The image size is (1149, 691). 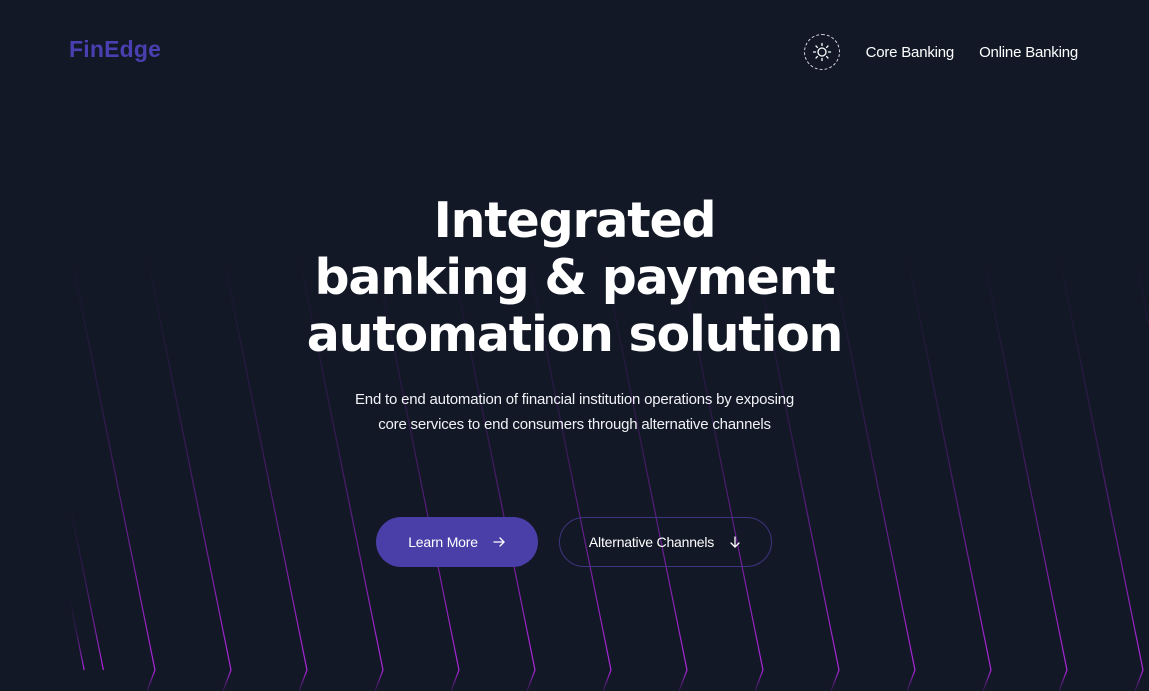 I want to click on nav-core-banking: Core Banking, so click(x=910, y=52).